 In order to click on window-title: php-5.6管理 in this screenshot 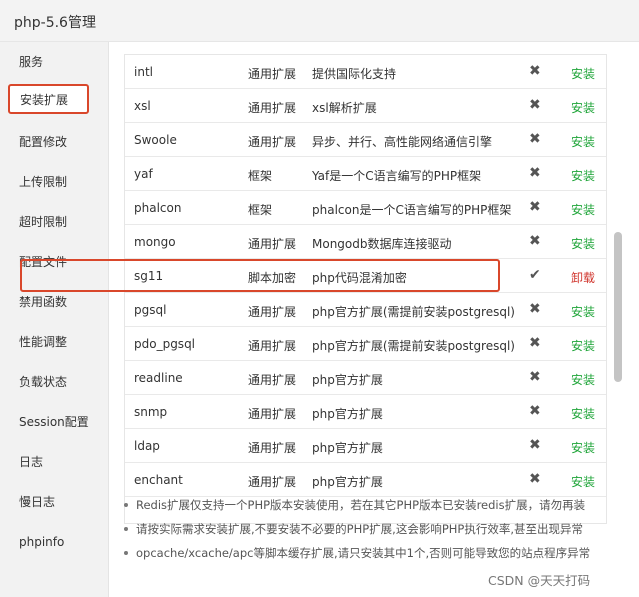, I will do `click(55, 23)`.